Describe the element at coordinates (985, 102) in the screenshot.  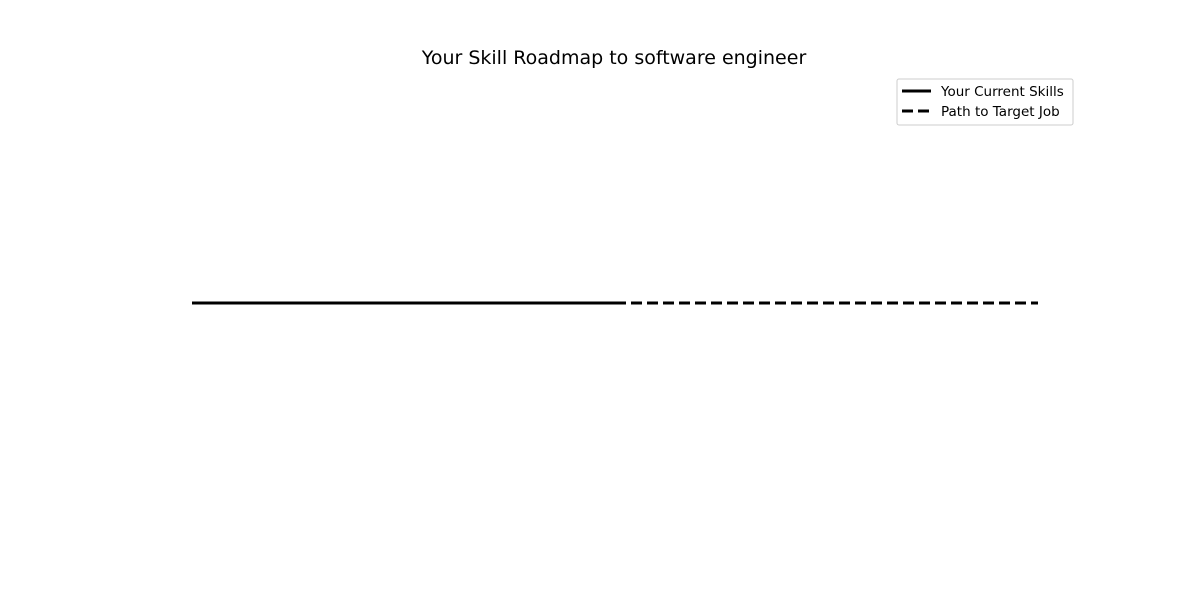
I see `legend: Your Current Skills Path to Target Job` at that location.